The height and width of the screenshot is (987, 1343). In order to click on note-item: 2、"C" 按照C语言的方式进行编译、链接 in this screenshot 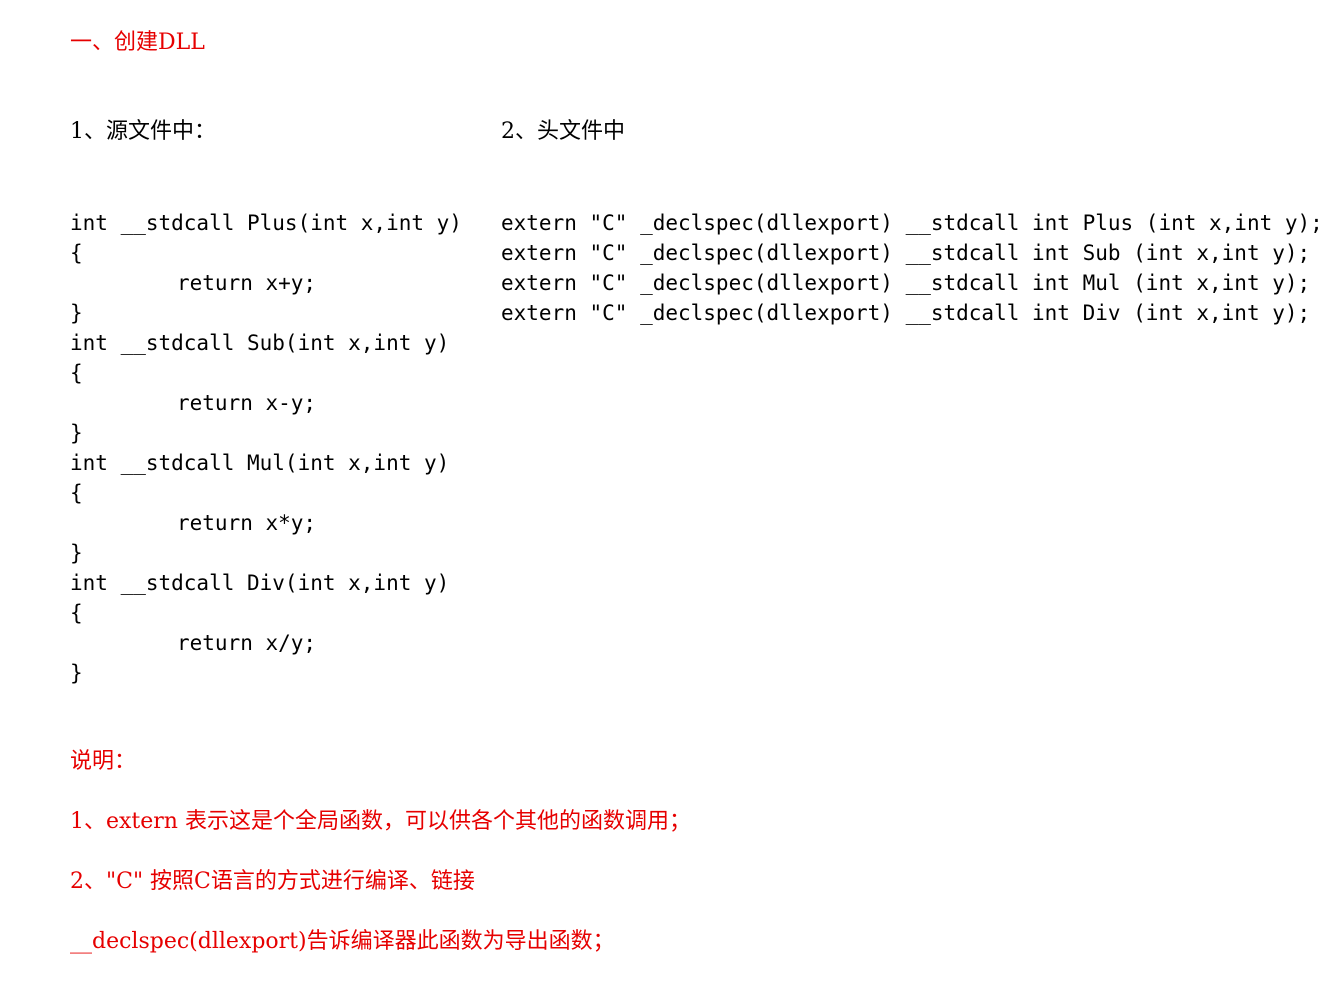, I will do `click(272, 881)`.